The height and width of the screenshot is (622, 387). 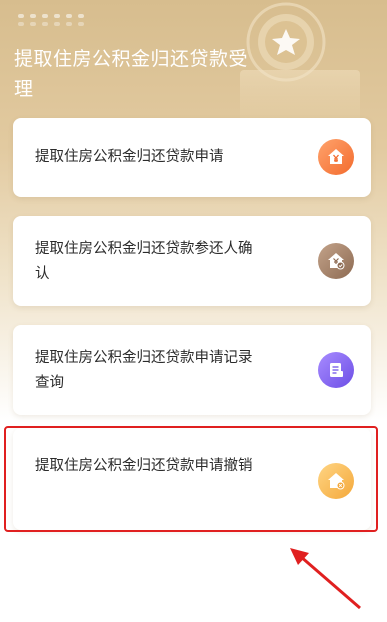 I want to click on document-list-icon, so click(x=336, y=370).